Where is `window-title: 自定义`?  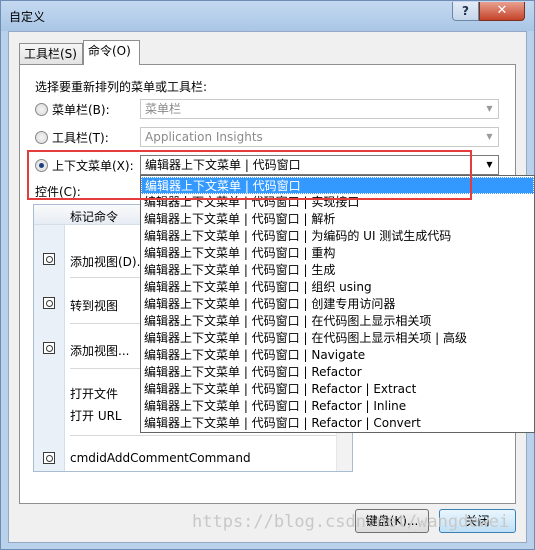 window-title: 自定义 is located at coordinates (27, 17).